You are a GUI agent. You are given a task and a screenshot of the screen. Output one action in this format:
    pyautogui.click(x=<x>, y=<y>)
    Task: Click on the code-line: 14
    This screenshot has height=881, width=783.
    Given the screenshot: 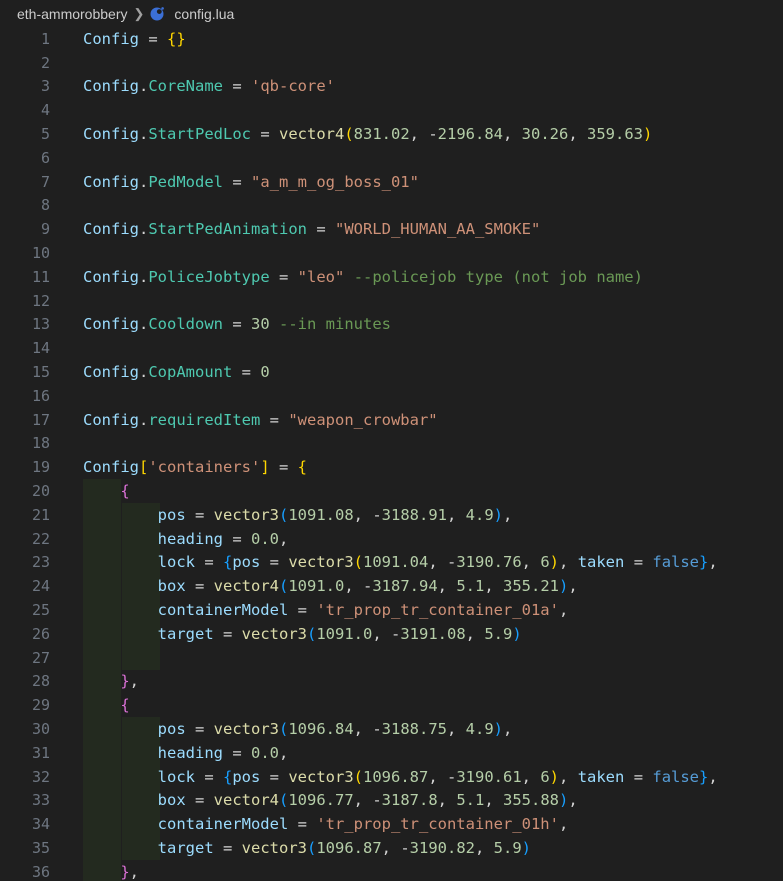 What is the action you would take?
    pyautogui.click(x=391, y=348)
    